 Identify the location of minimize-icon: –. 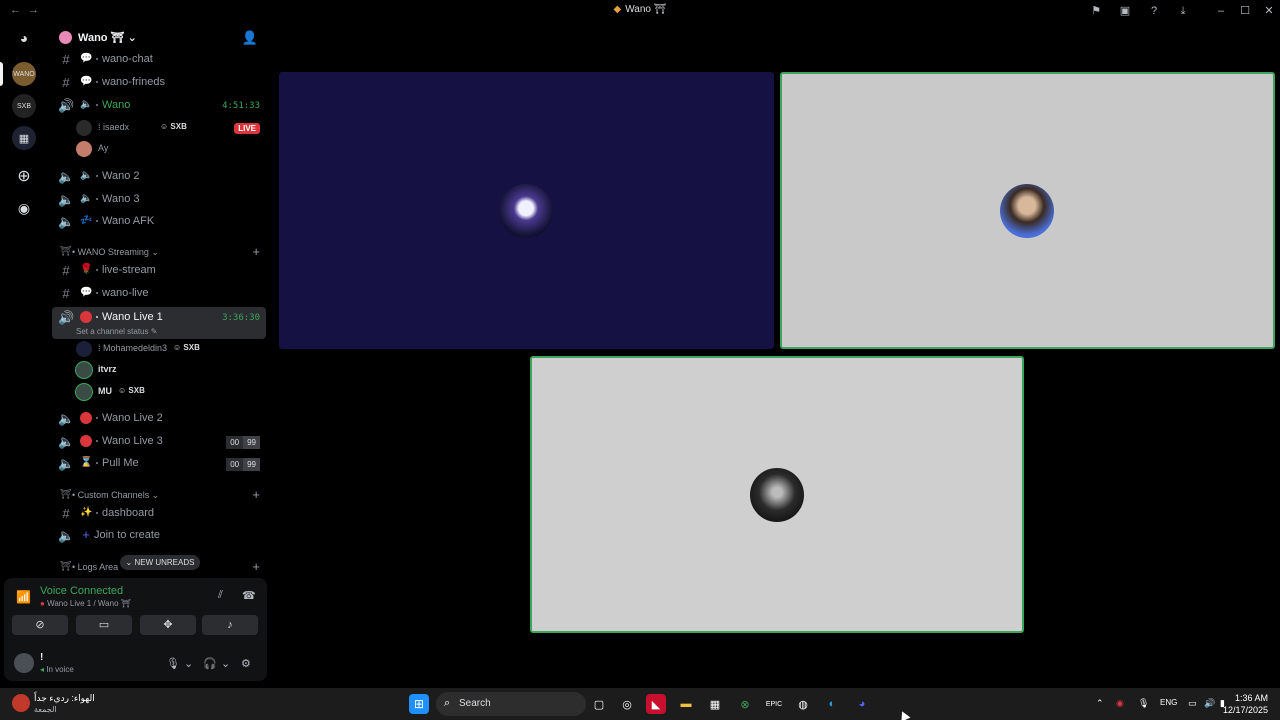
(1221, 11).